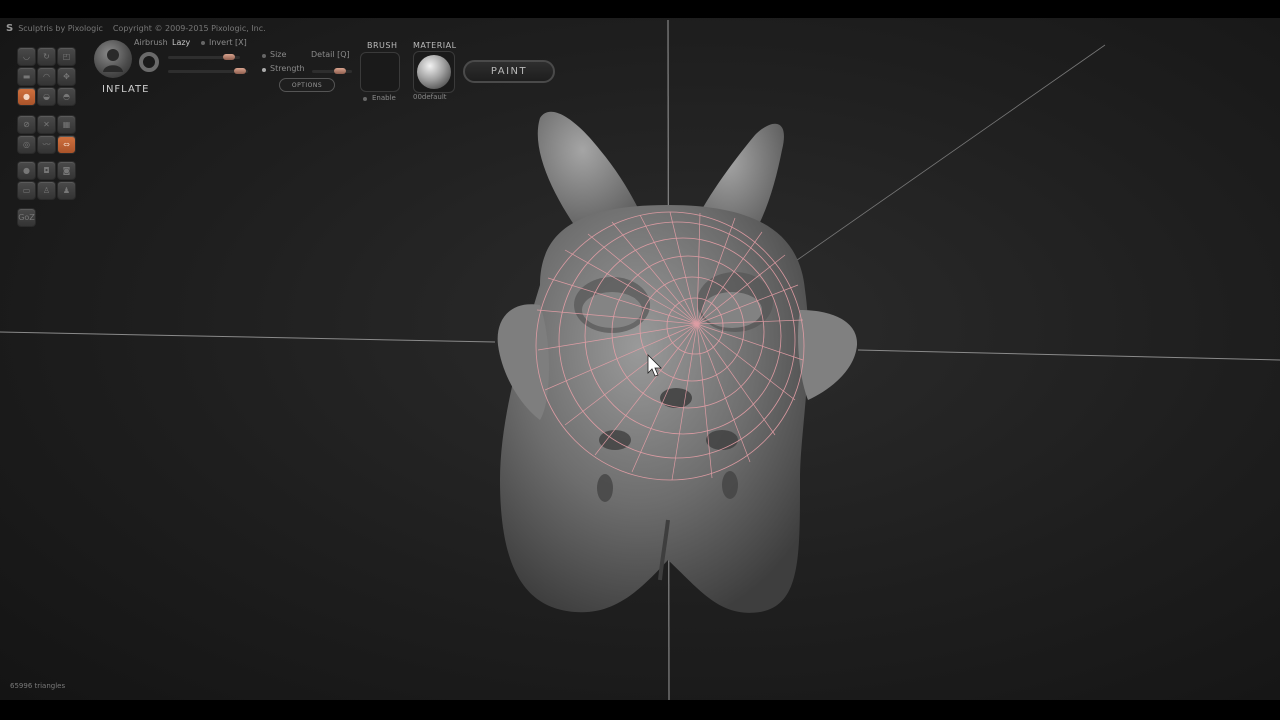  I want to click on light-tool-button: ◙, so click(66, 170).